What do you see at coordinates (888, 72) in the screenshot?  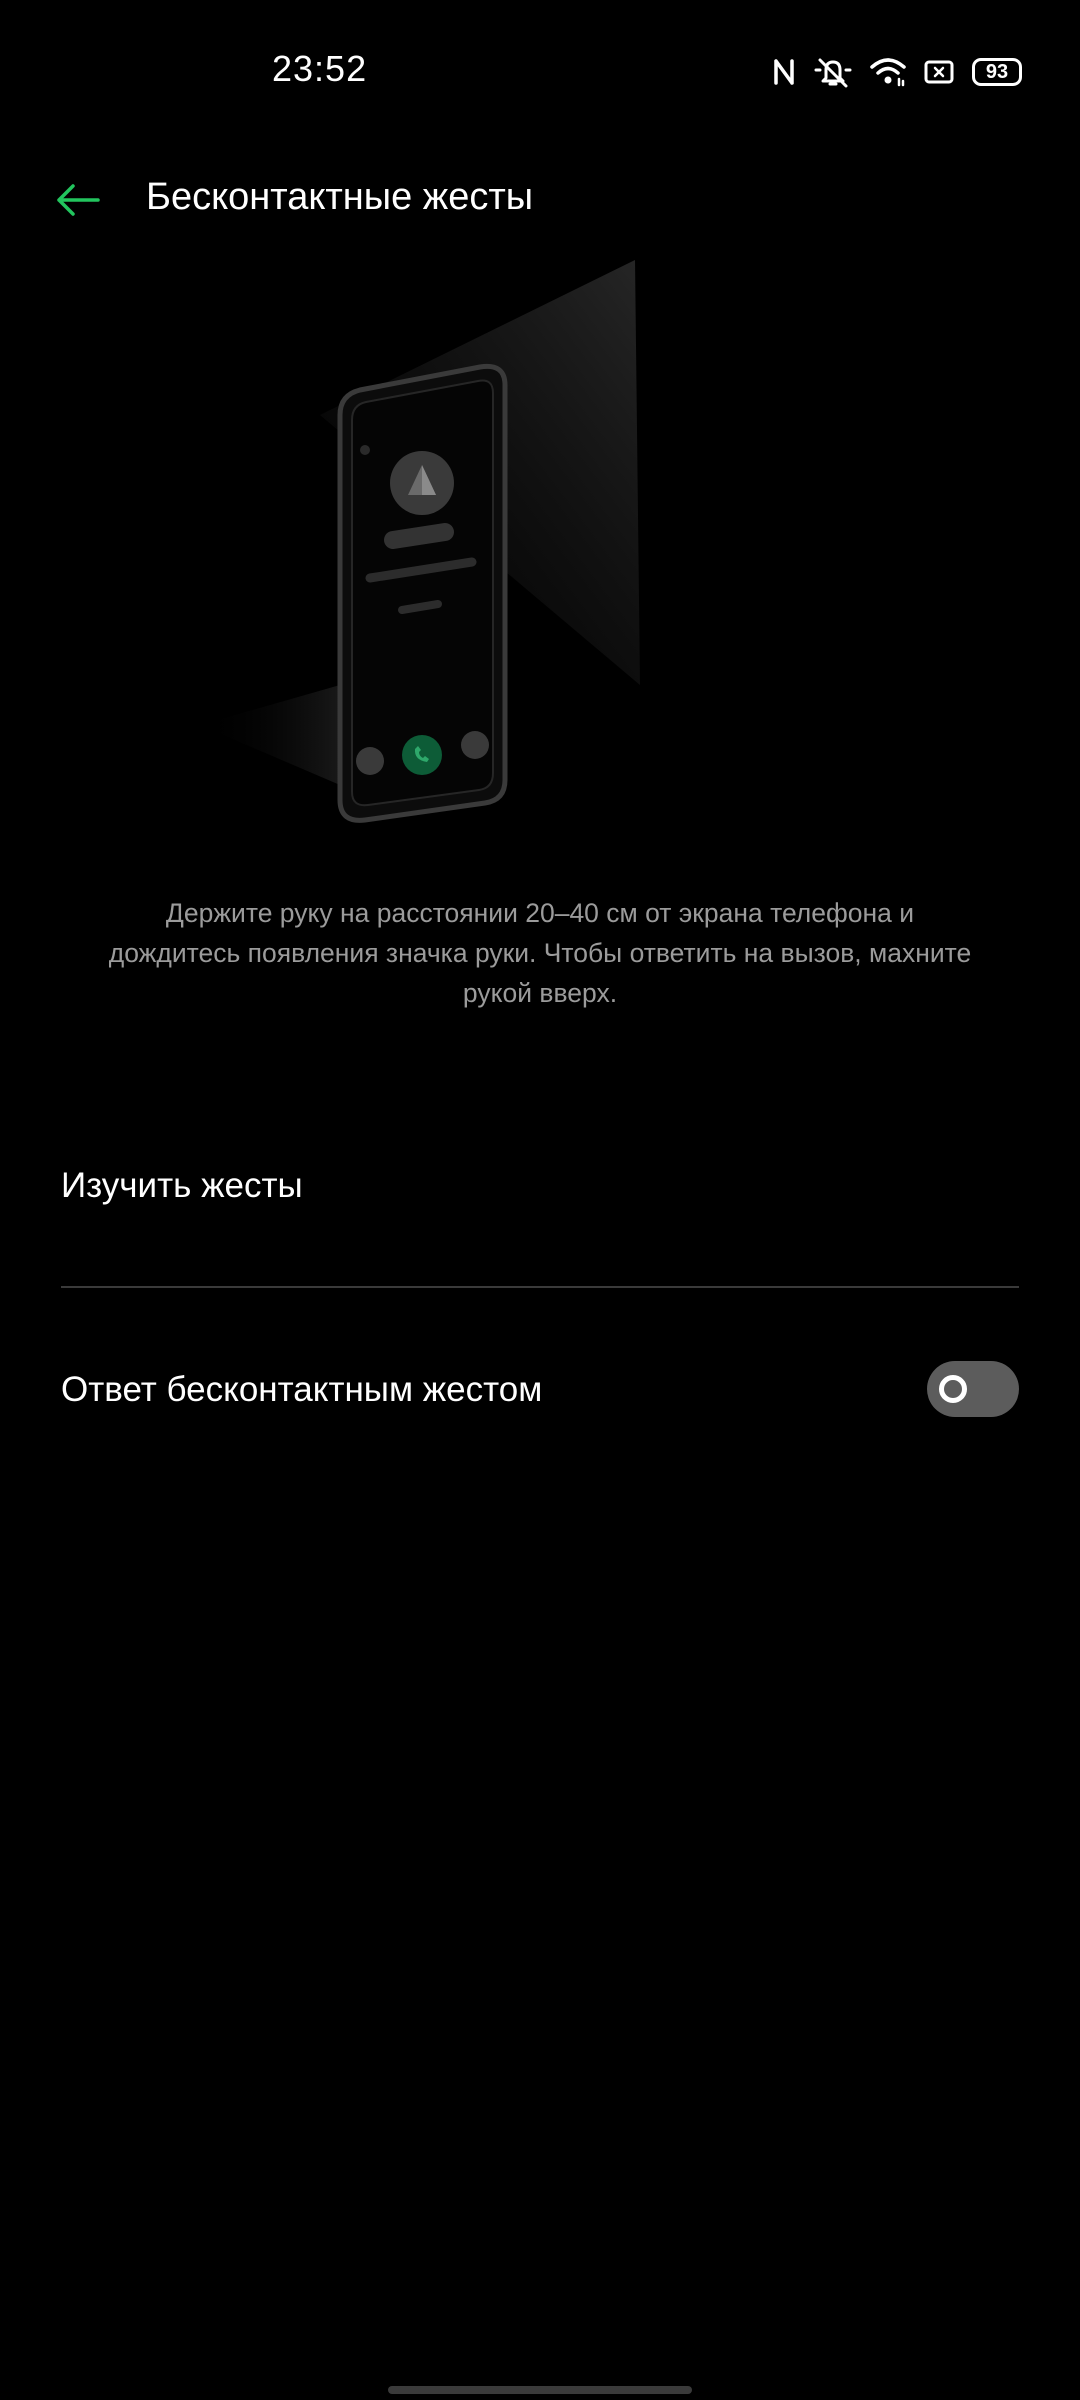 I see `wifi-icon` at bounding box center [888, 72].